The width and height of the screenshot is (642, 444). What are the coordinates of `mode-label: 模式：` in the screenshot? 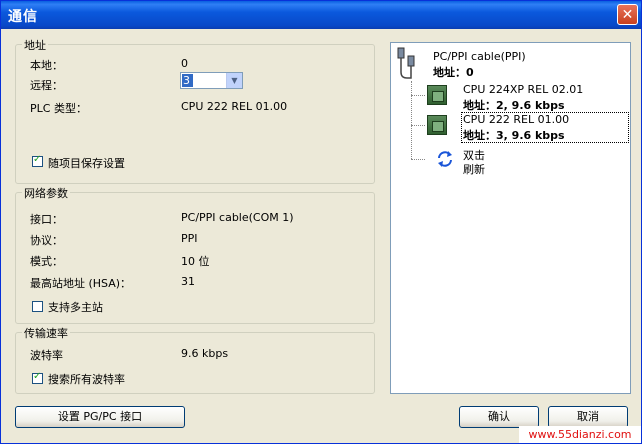 It's located at (46, 261).